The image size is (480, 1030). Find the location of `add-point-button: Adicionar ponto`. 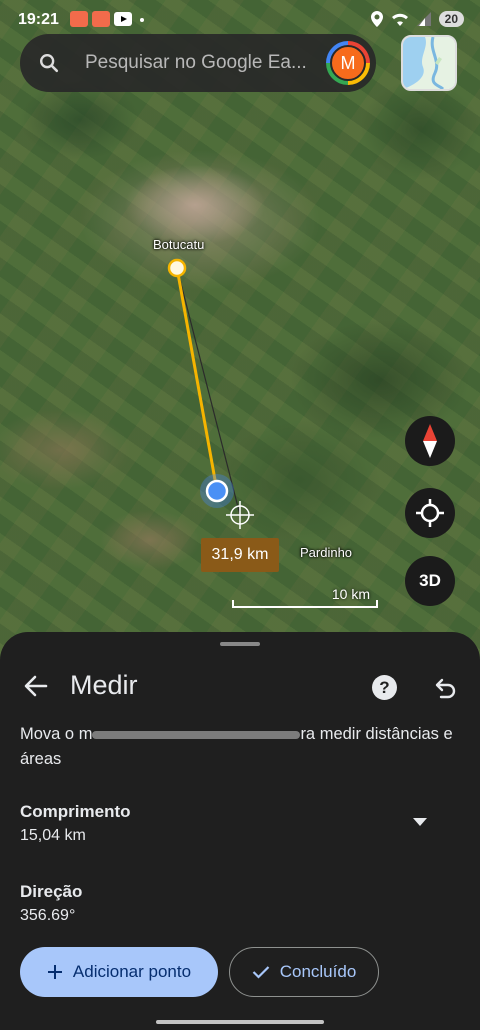

add-point-button: Adicionar ponto is located at coordinates (119, 972).